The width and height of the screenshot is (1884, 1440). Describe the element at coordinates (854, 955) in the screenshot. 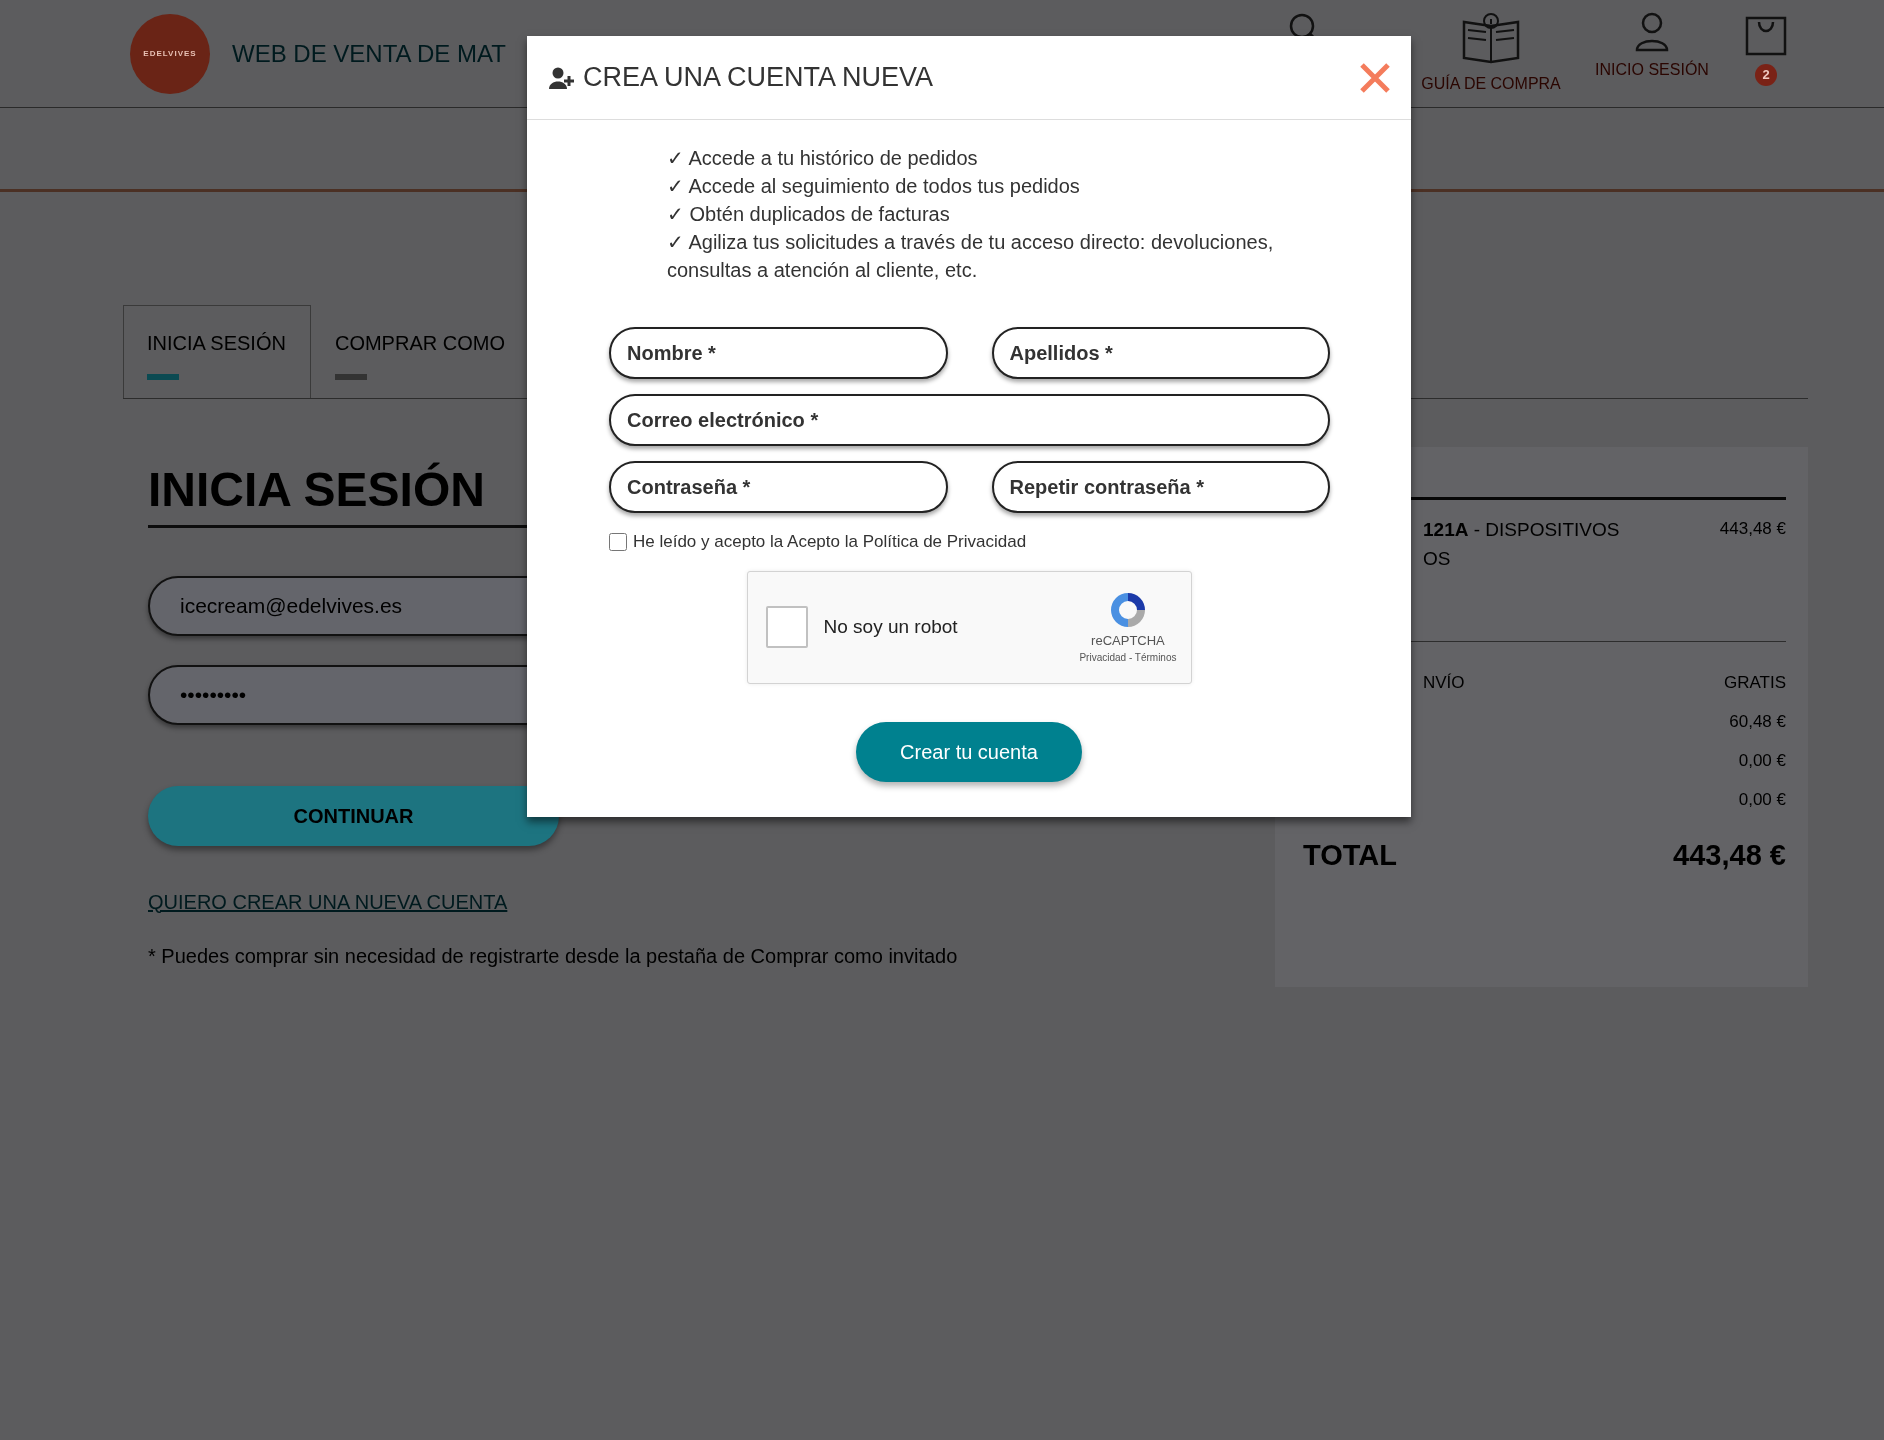

I see `guest-link: Comprar como invitado` at that location.